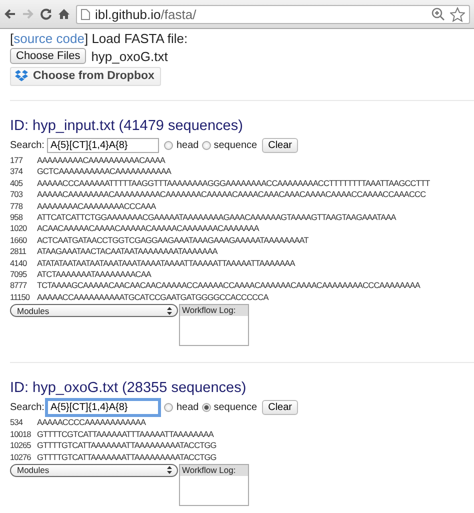  Describe the element at coordinates (20, 298) in the screenshot. I see `sequence-id: 11150` at that location.